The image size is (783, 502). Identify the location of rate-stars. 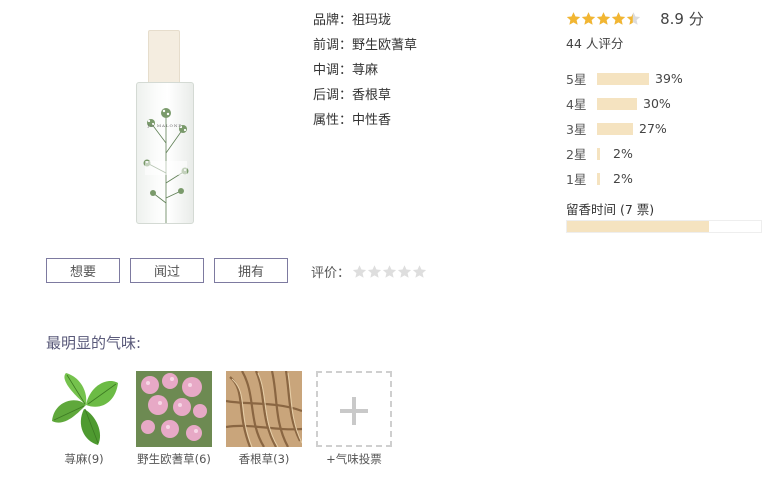
(389, 271).